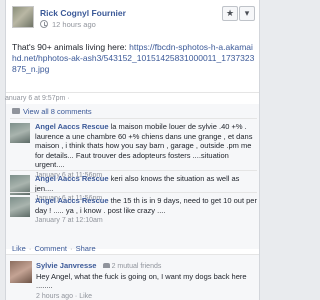 The height and width of the screenshot is (300, 320). Describe the element at coordinates (146, 296) in the screenshot. I see `comment-timestamp: 2 hours ago · Like` at that location.